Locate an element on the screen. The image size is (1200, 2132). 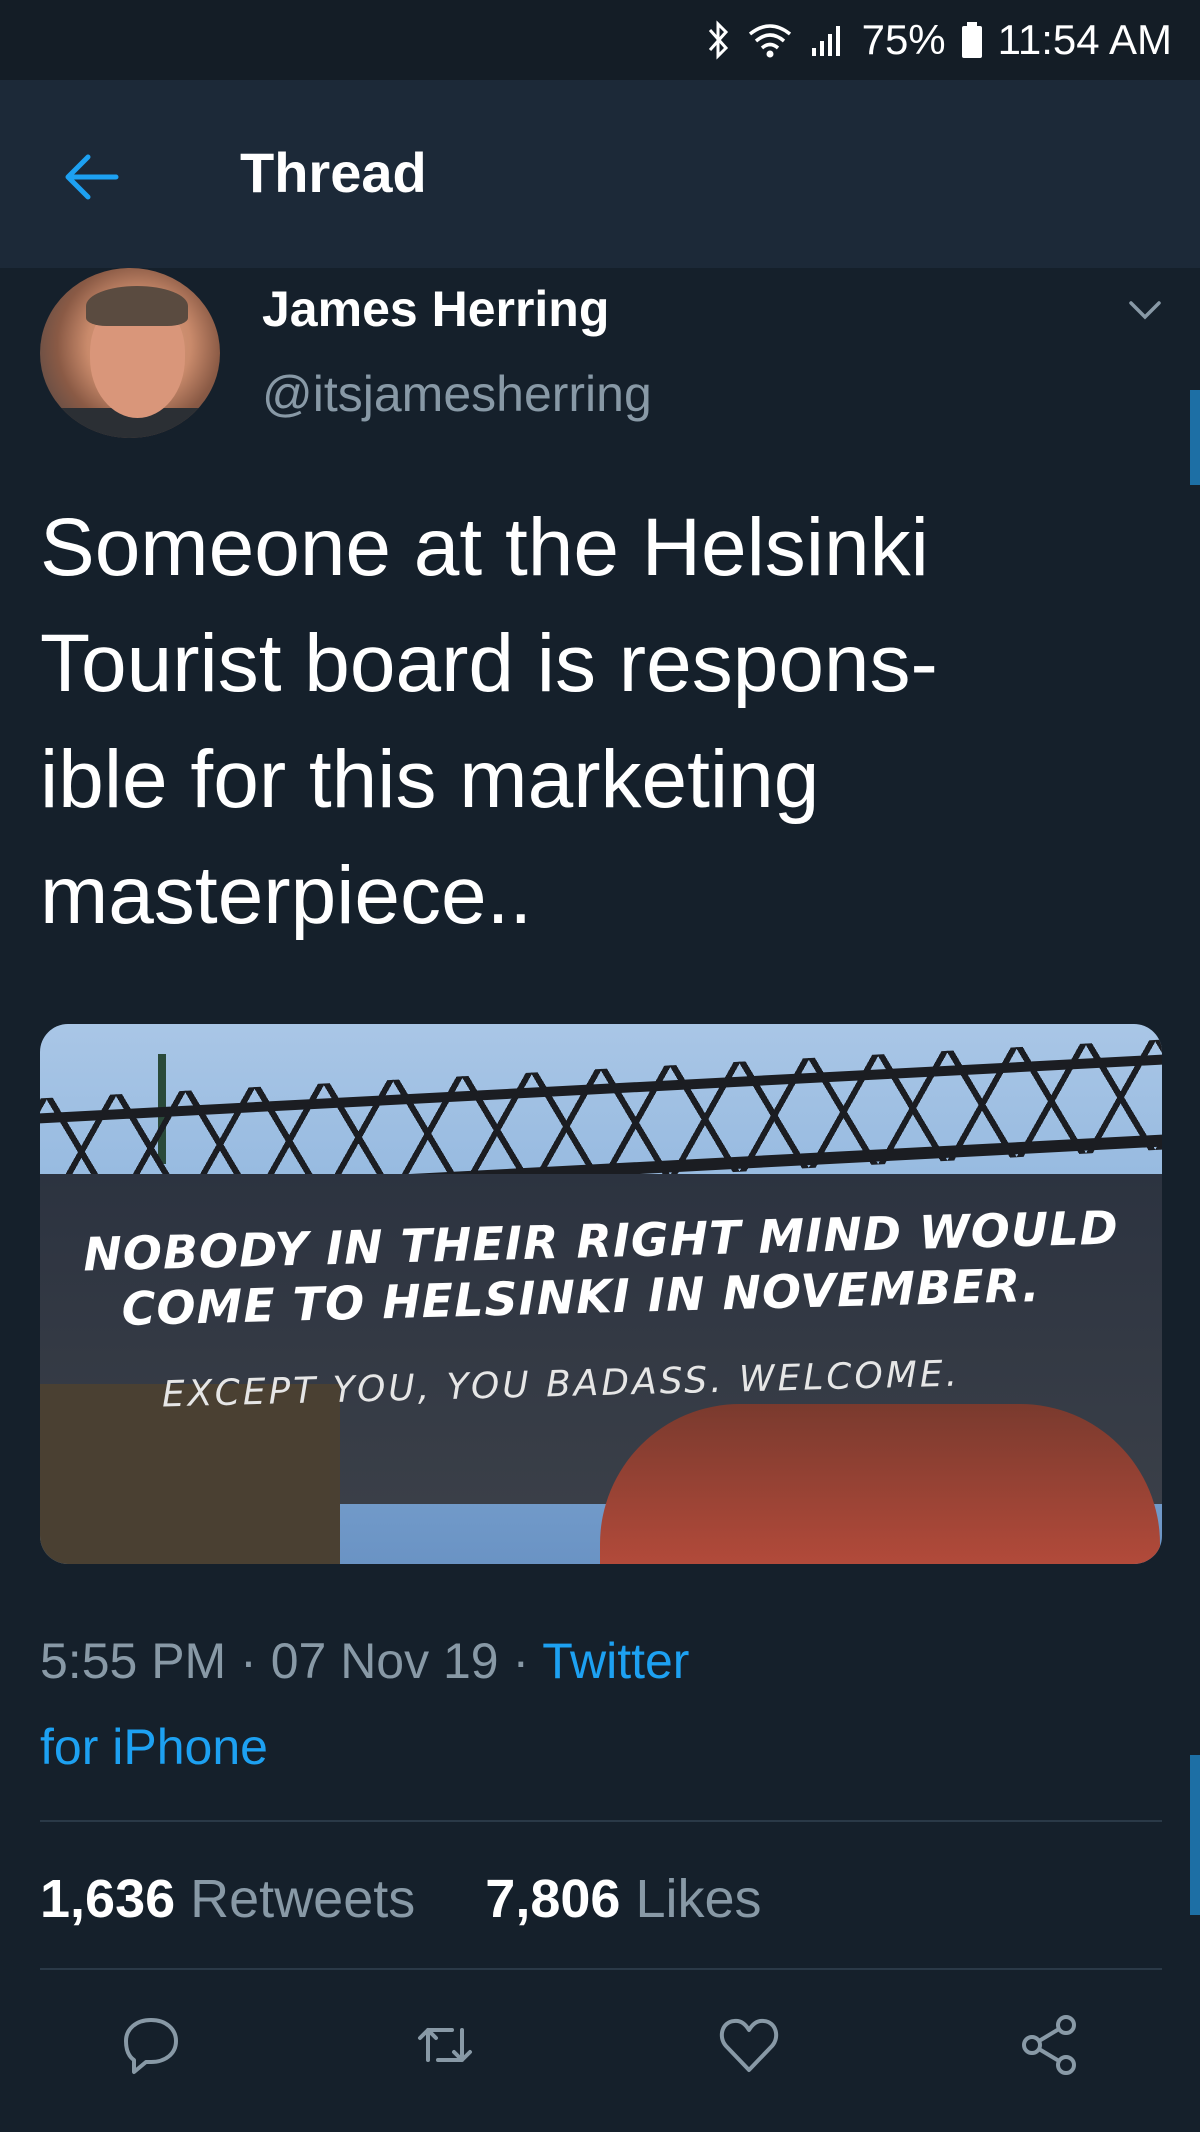
like-icon is located at coordinates (749, 2045).